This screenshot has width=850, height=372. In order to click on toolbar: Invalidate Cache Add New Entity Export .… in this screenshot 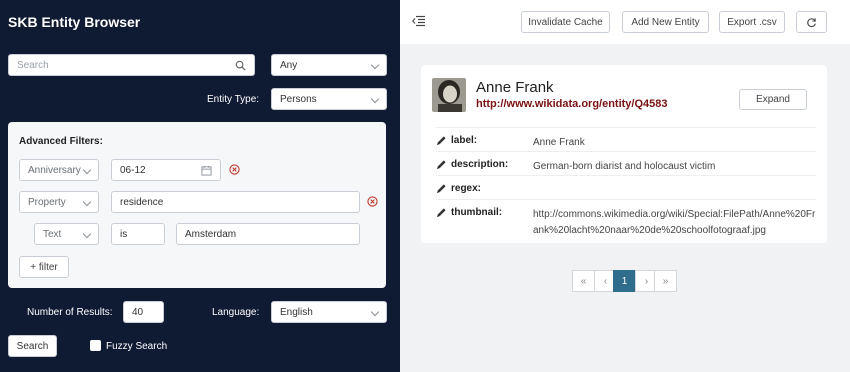, I will do `click(625, 22)`.